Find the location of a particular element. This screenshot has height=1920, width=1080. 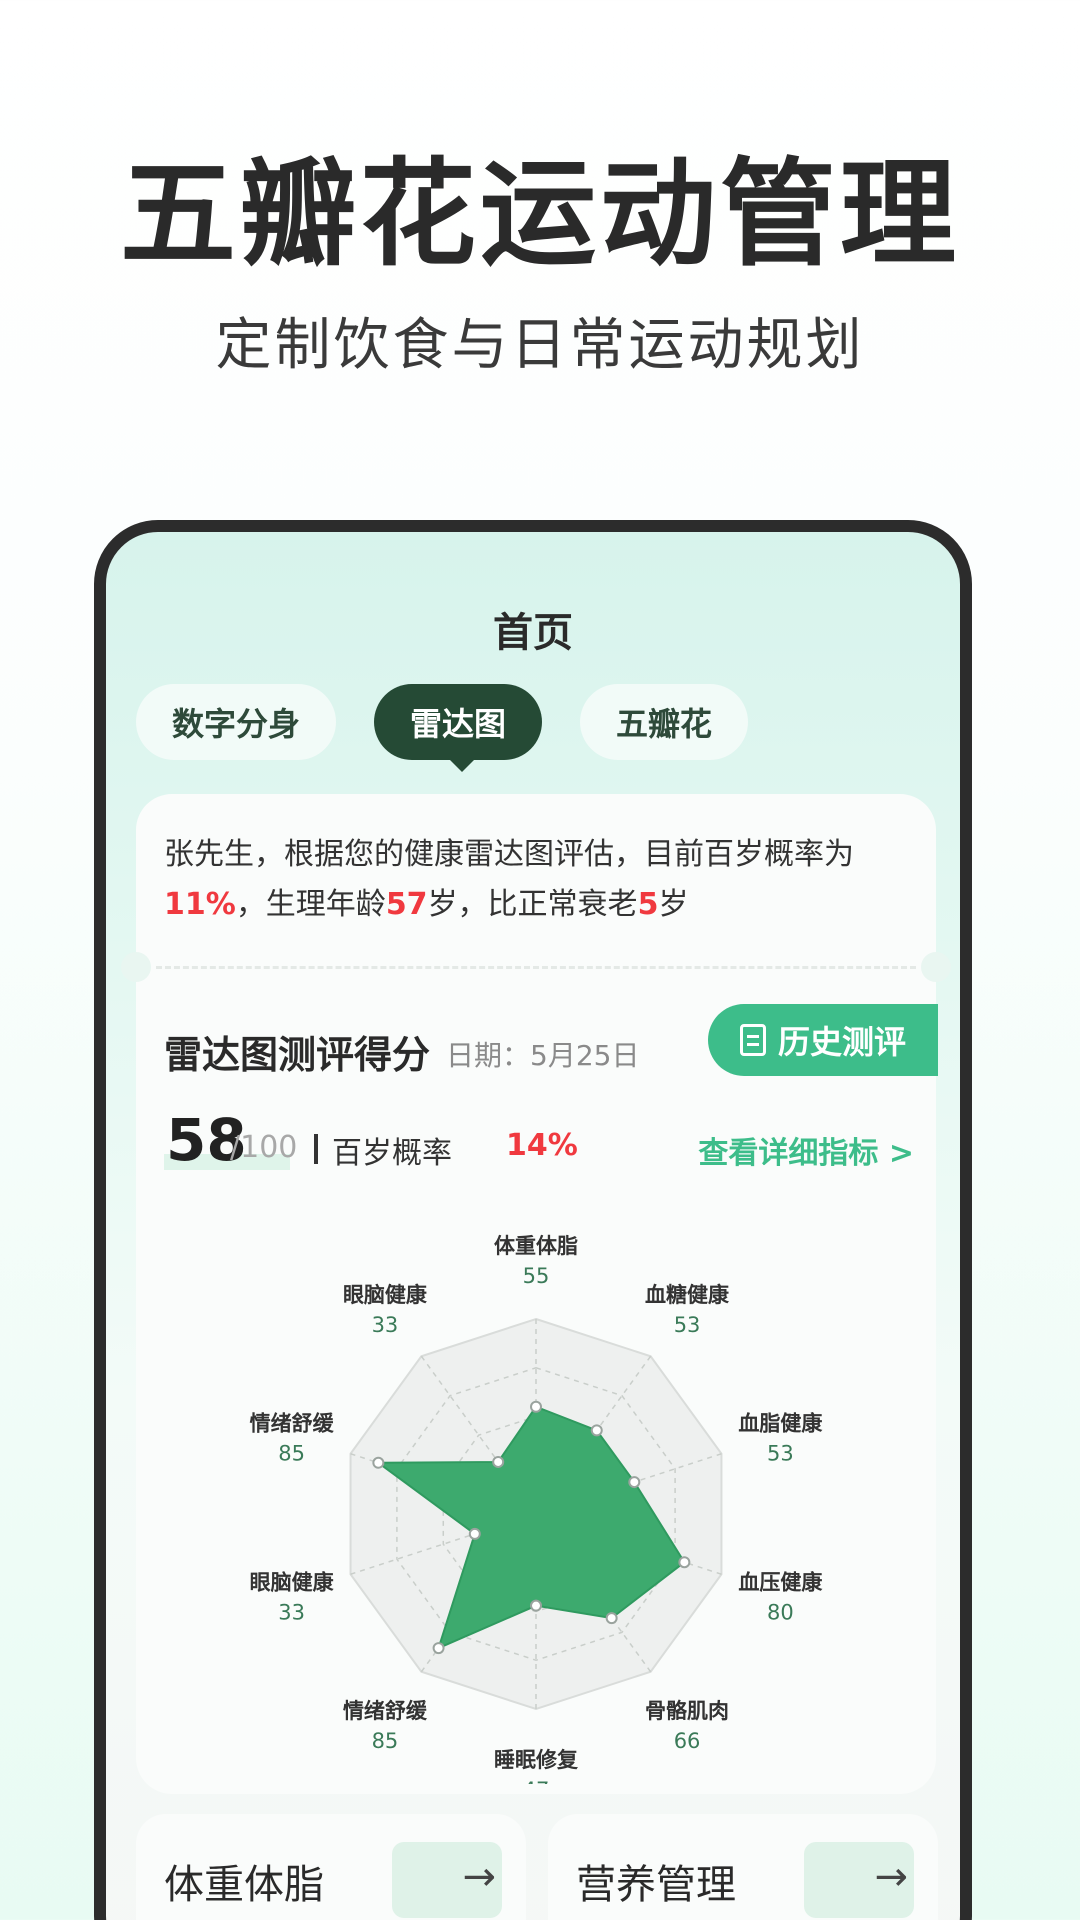

radar-axis-label: 血糖健康 is located at coordinates (687, 1295).